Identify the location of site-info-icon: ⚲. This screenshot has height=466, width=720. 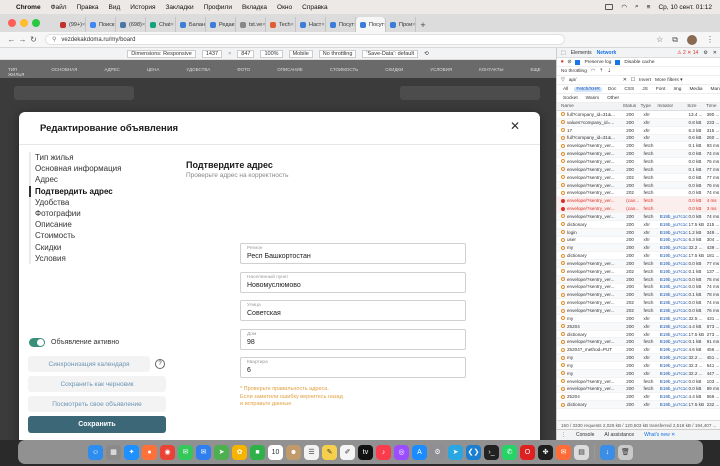
(54, 39).